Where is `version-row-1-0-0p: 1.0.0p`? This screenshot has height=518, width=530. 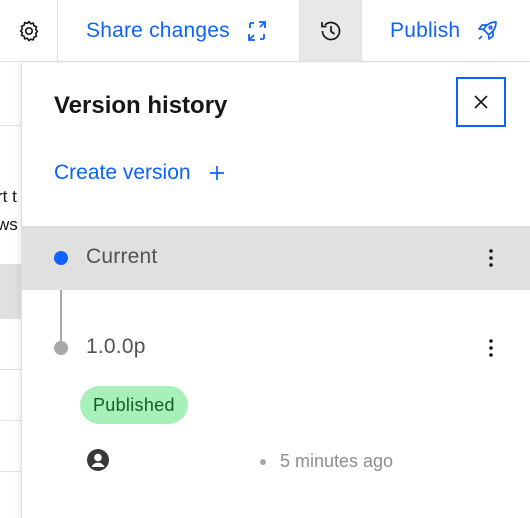
version-row-1-0-0p: 1.0.0p is located at coordinates (276, 348).